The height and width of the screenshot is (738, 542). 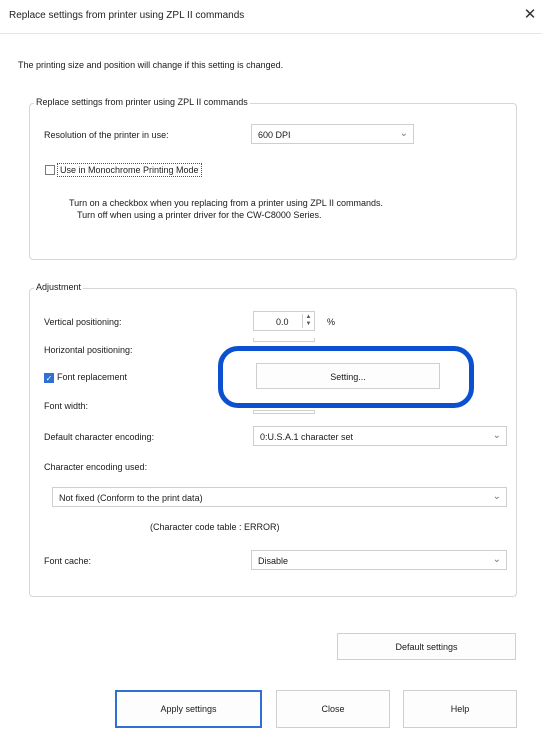 What do you see at coordinates (59, 287) in the screenshot?
I see `adjustment-group-title: Adjustment` at bounding box center [59, 287].